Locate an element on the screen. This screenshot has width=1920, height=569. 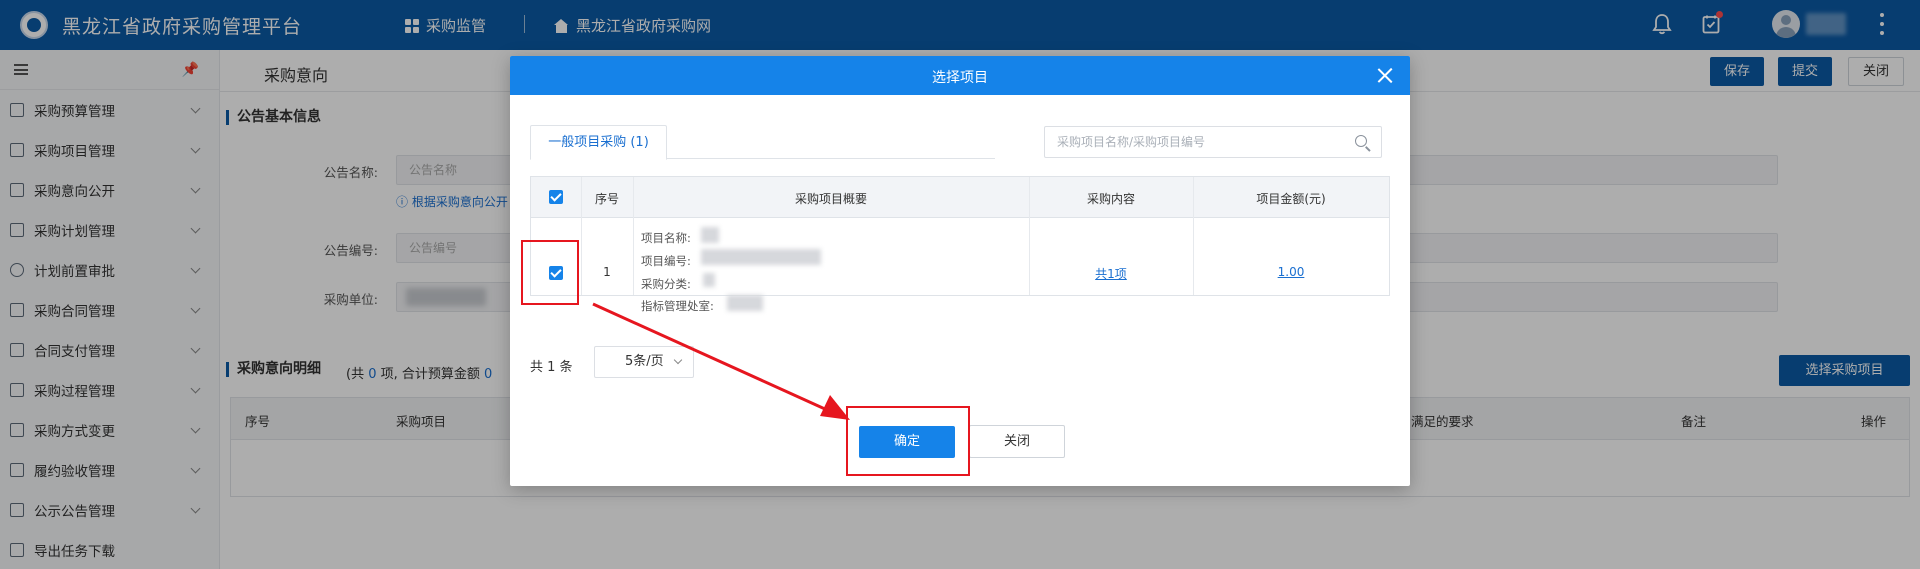
annotation-arrow is located at coordinates (721, 361).